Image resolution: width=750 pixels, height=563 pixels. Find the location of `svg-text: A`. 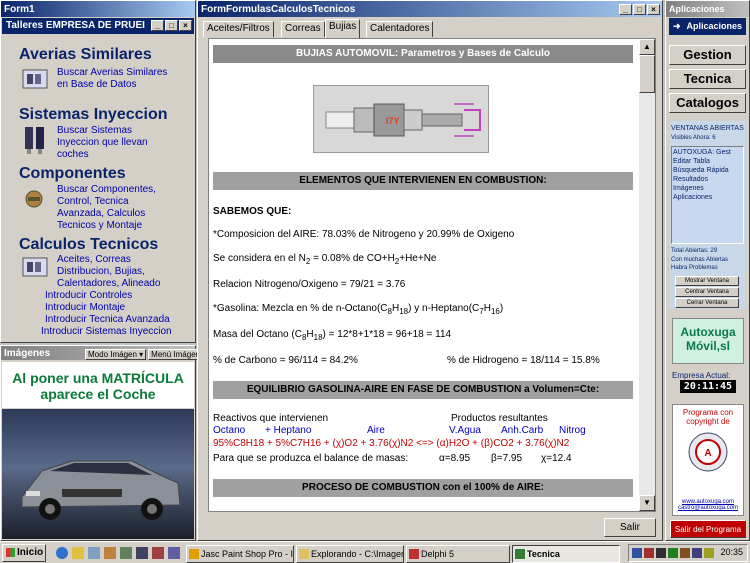

svg-text: A is located at coordinates (707, 453).